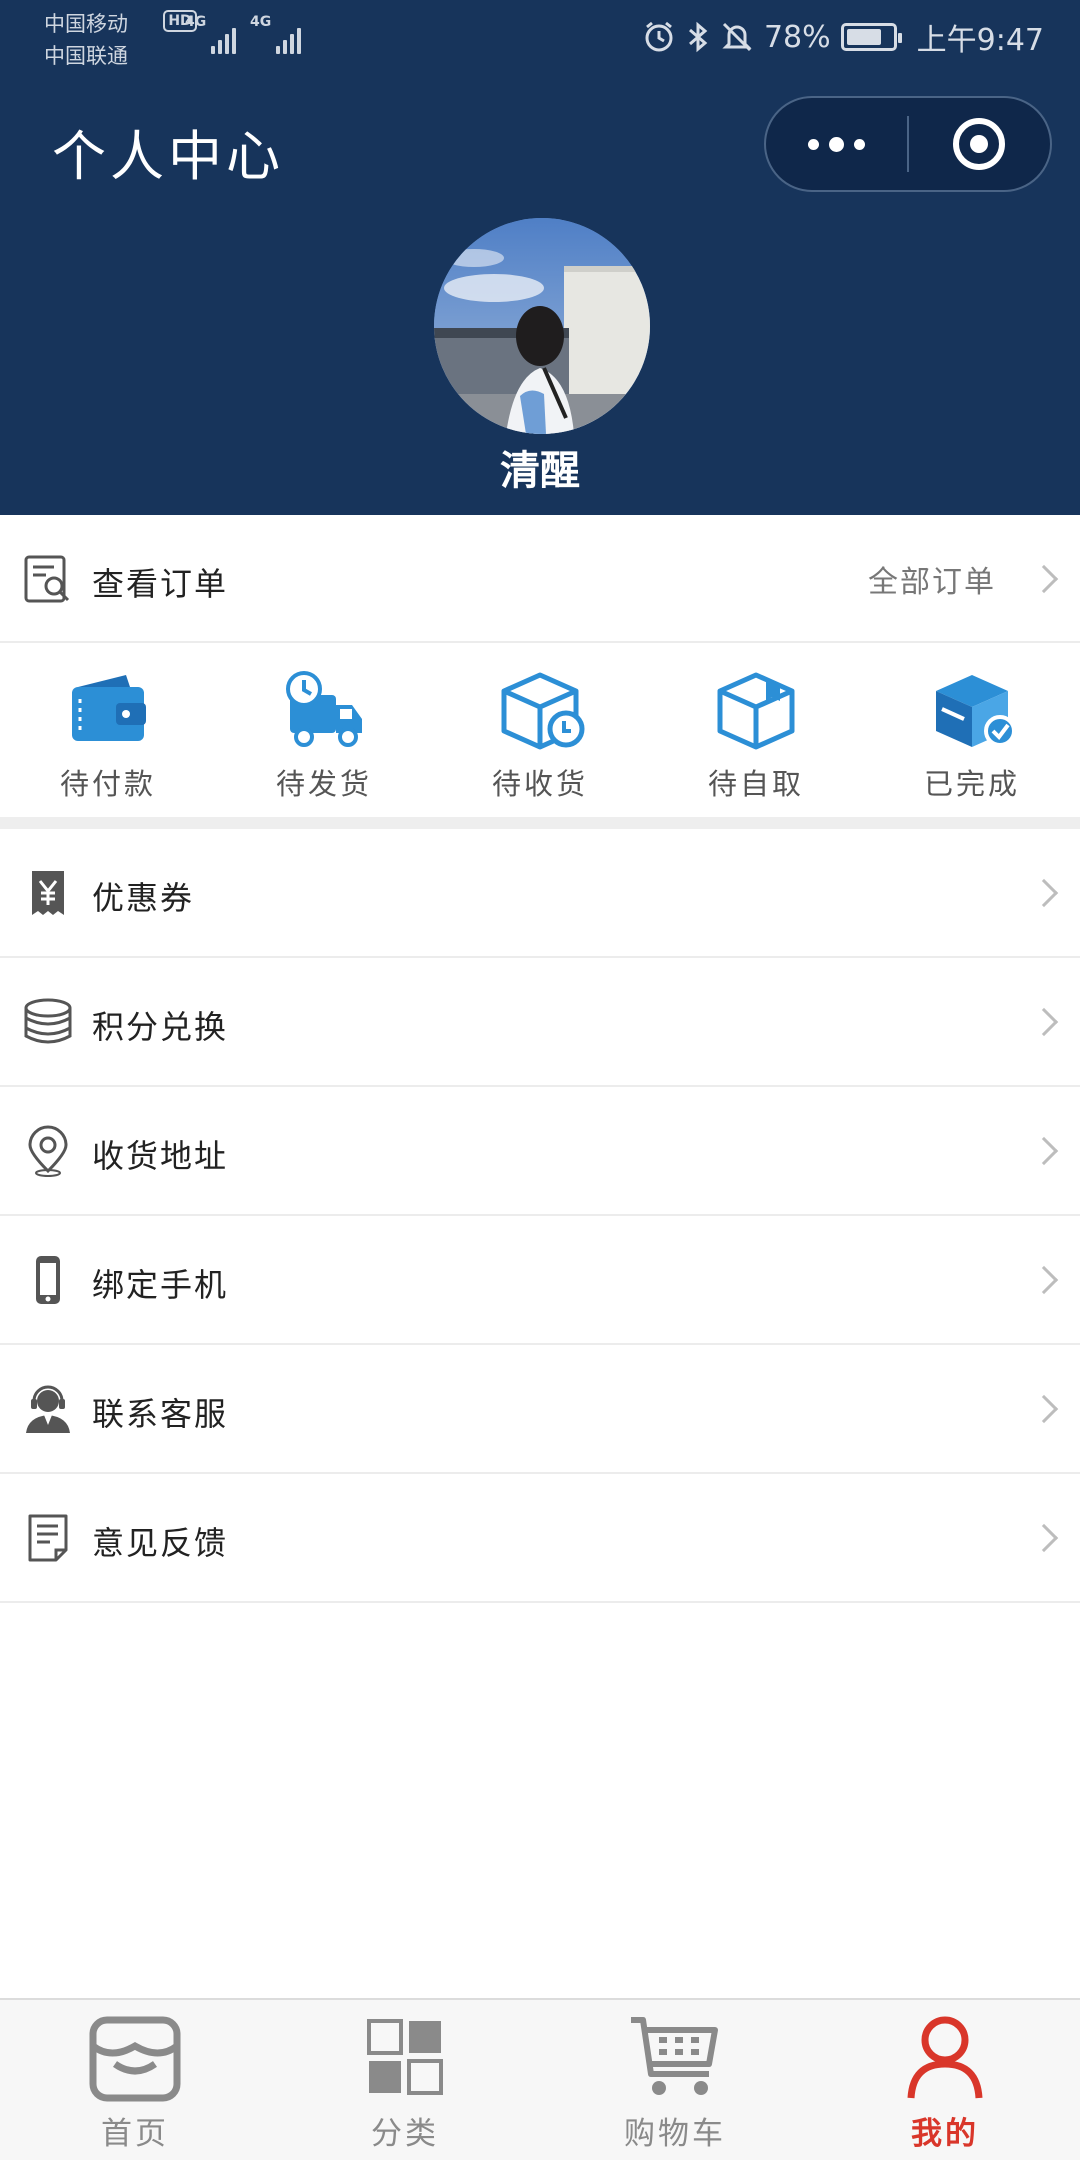 The width and height of the screenshot is (1080, 2160). What do you see at coordinates (135, 2134) in the screenshot?
I see `tab-label: 首页` at bounding box center [135, 2134].